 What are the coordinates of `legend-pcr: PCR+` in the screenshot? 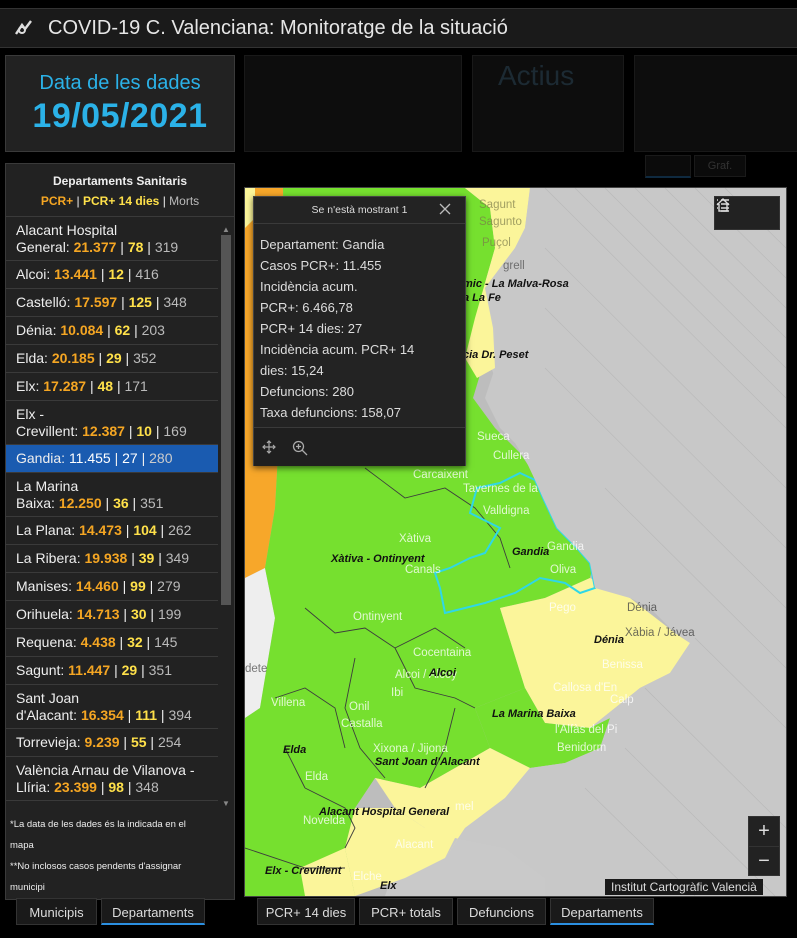 It's located at (57, 201).